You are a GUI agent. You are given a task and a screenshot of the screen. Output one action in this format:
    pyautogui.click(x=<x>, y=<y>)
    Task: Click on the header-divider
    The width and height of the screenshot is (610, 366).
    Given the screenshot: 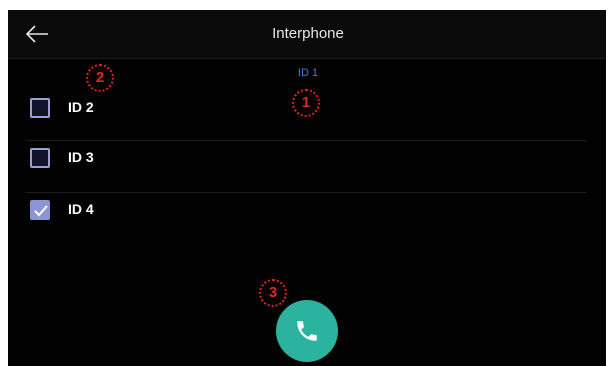 What is the action you would take?
    pyautogui.click(x=308, y=58)
    